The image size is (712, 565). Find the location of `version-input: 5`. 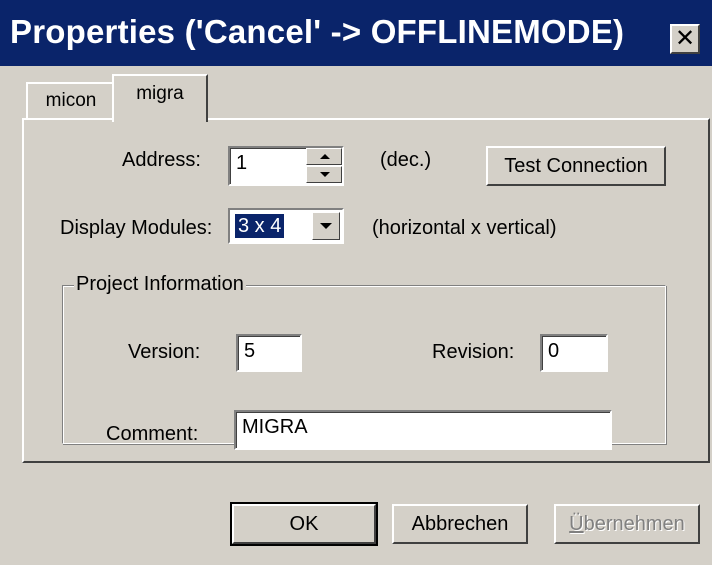

version-input: 5 is located at coordinates (269, 353).